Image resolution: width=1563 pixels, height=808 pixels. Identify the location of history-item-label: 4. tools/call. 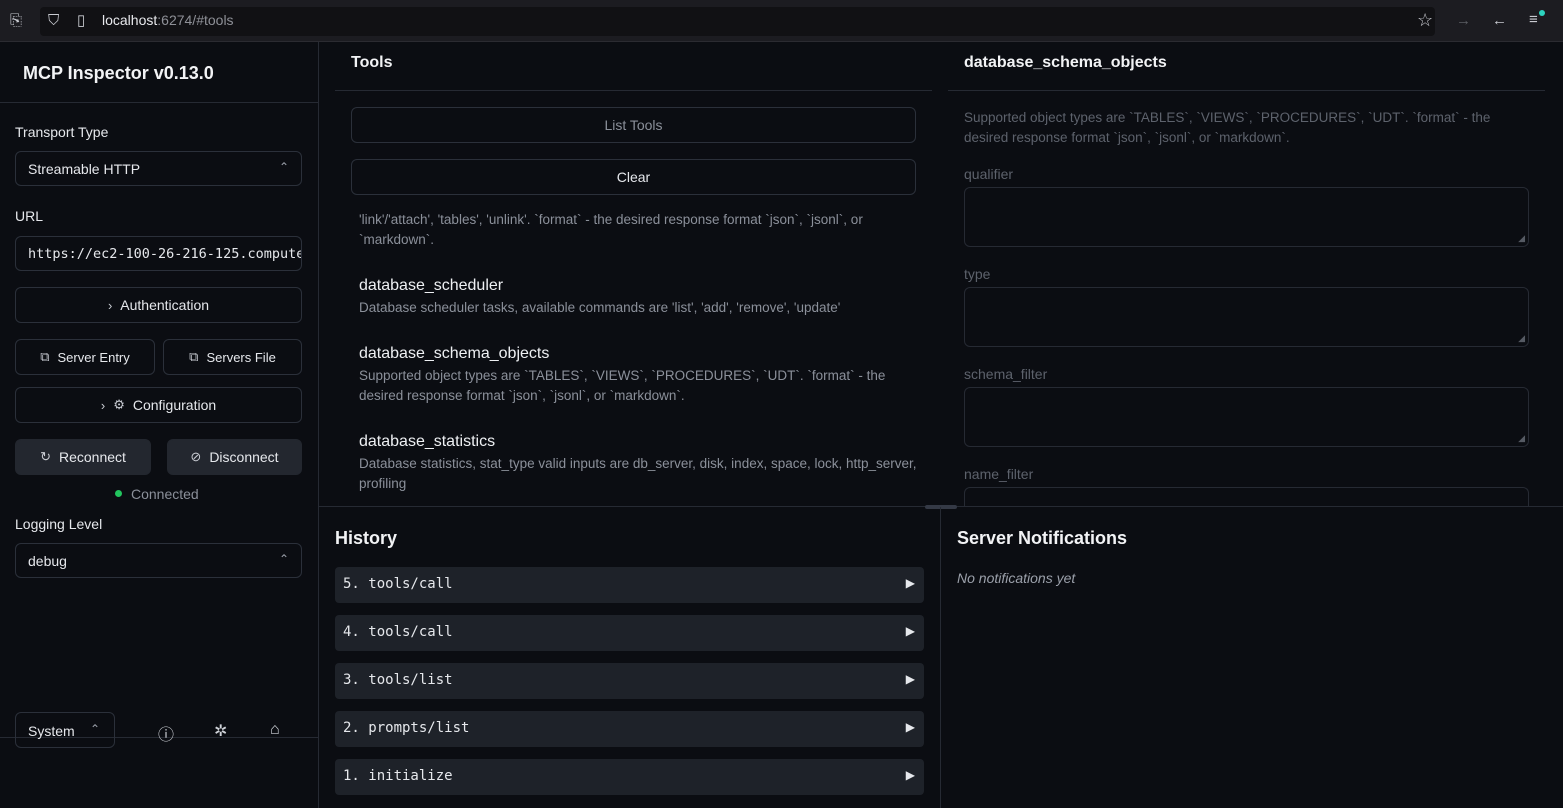
(398, 632).